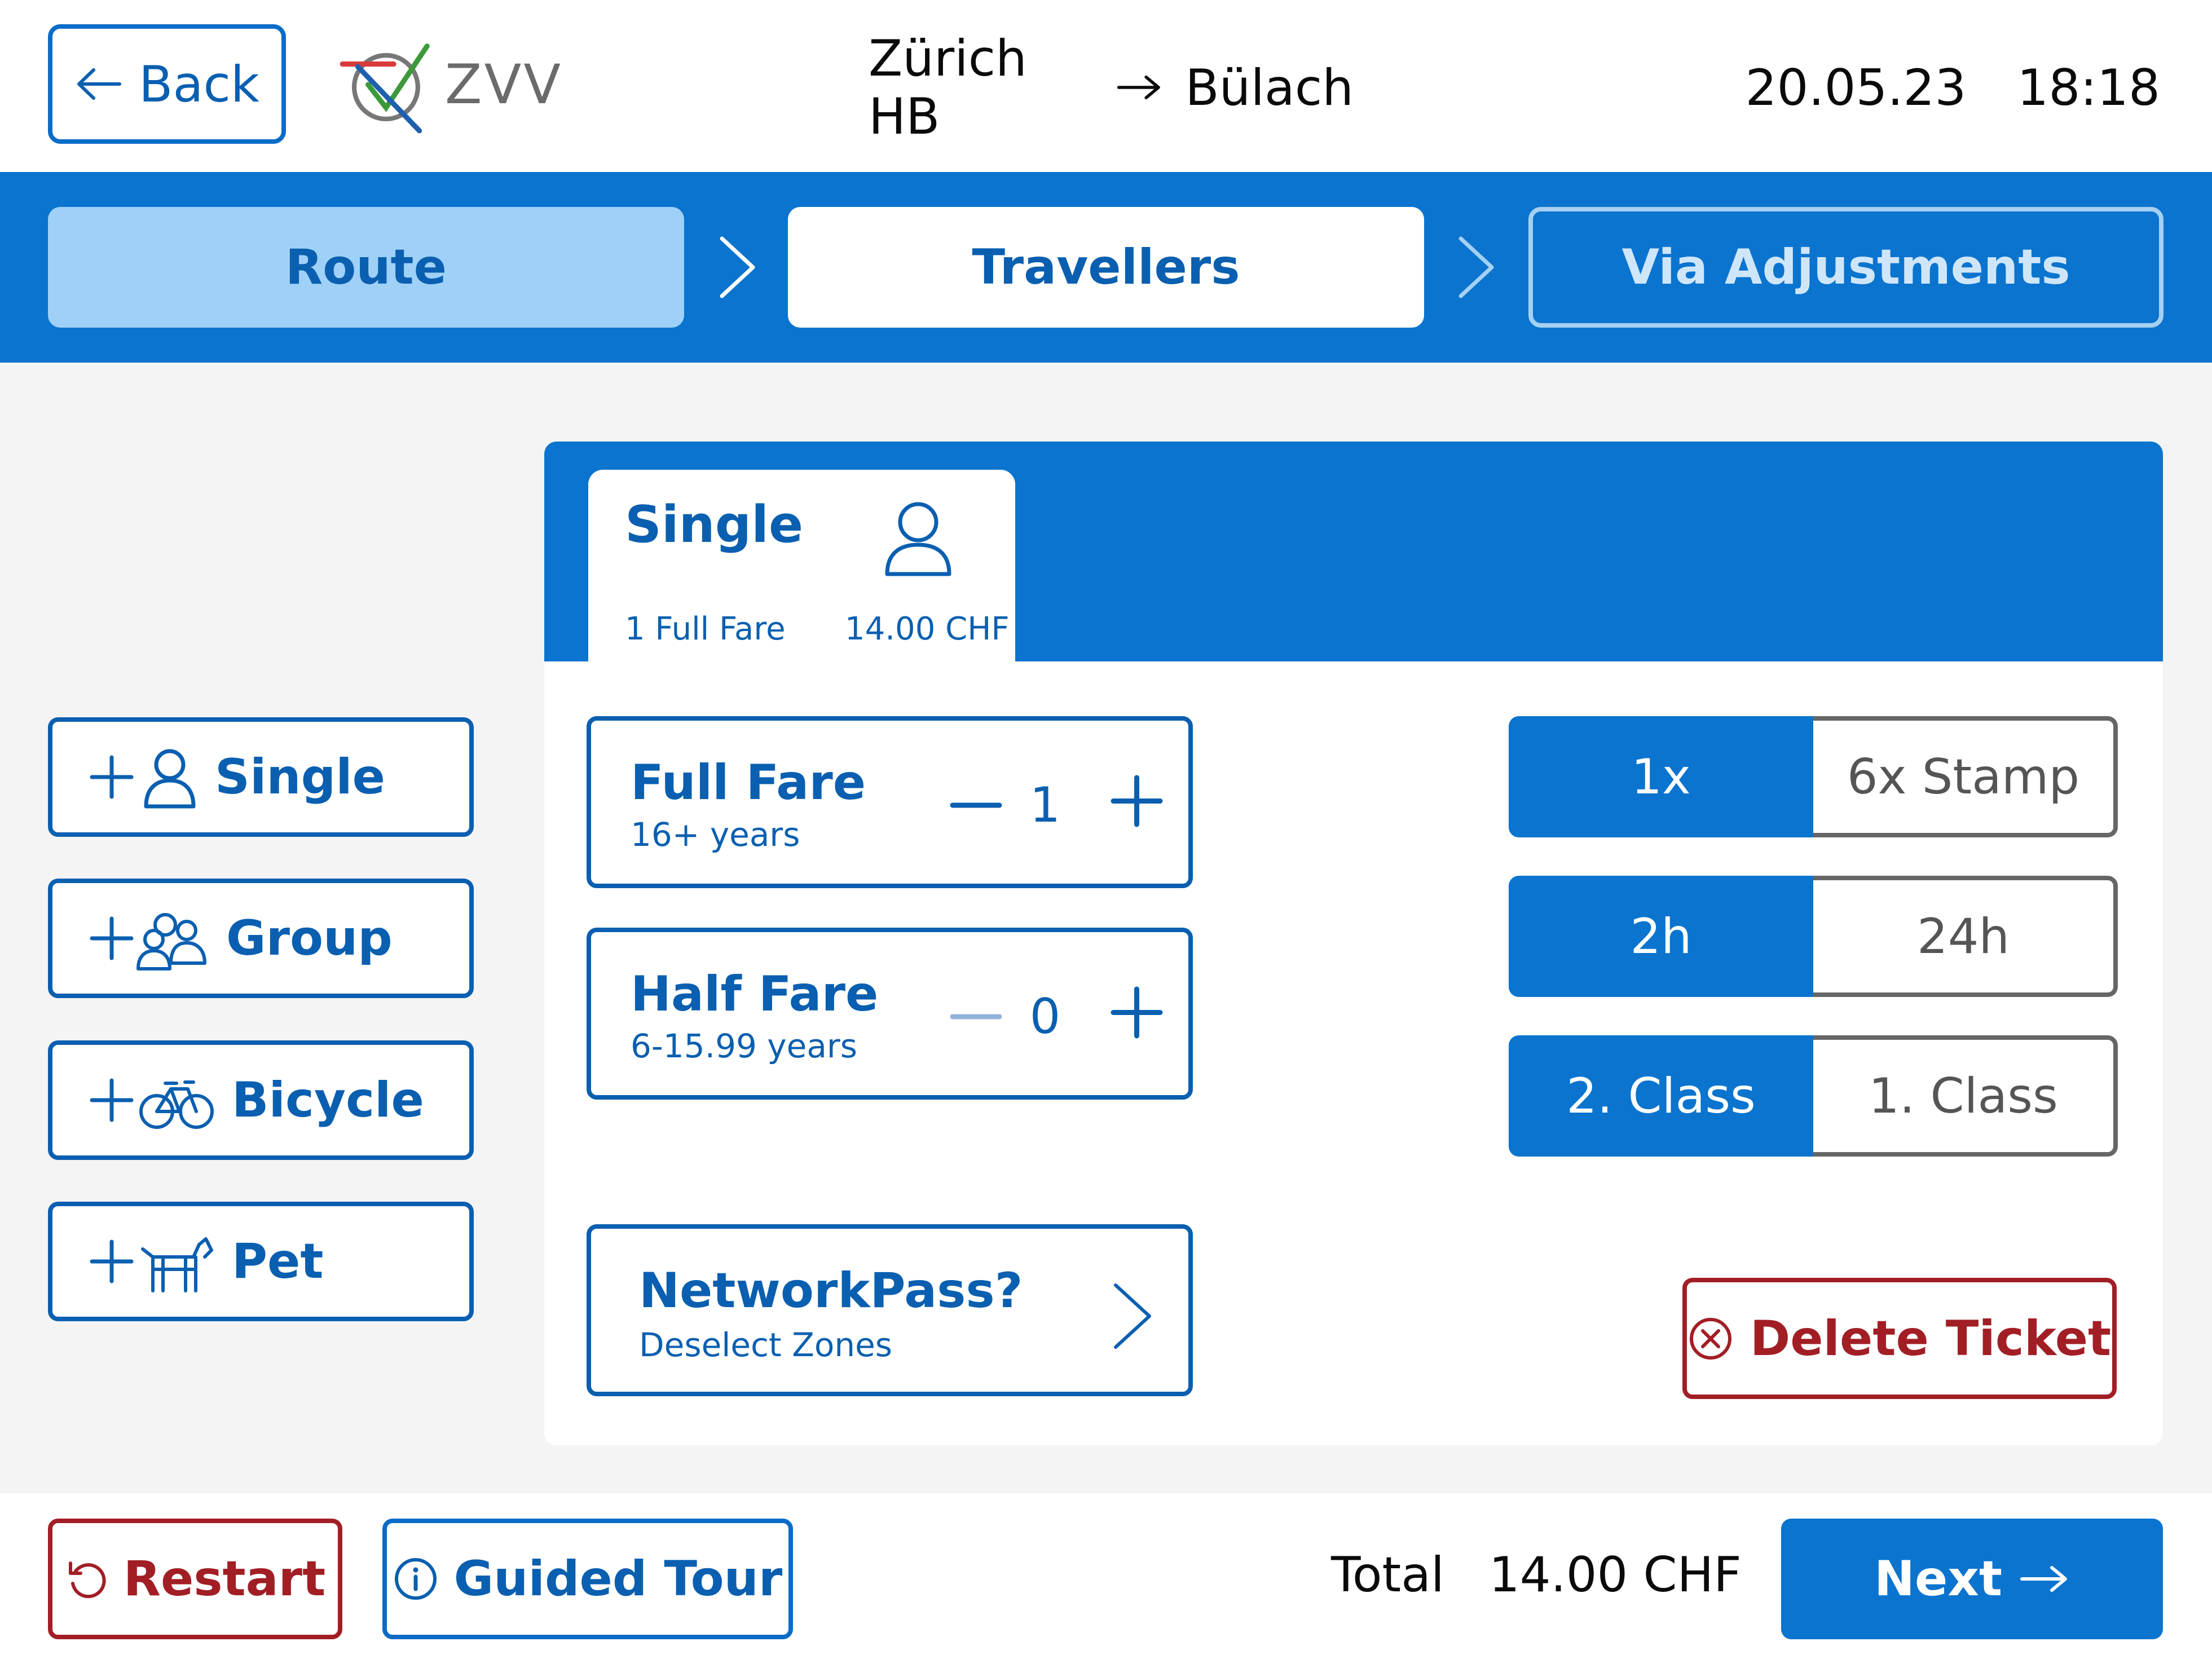 The height and width of the screenshot is (1659, 2212). I want to click on step-via-adjustments: Via Adjustments, so click(1845, 267).